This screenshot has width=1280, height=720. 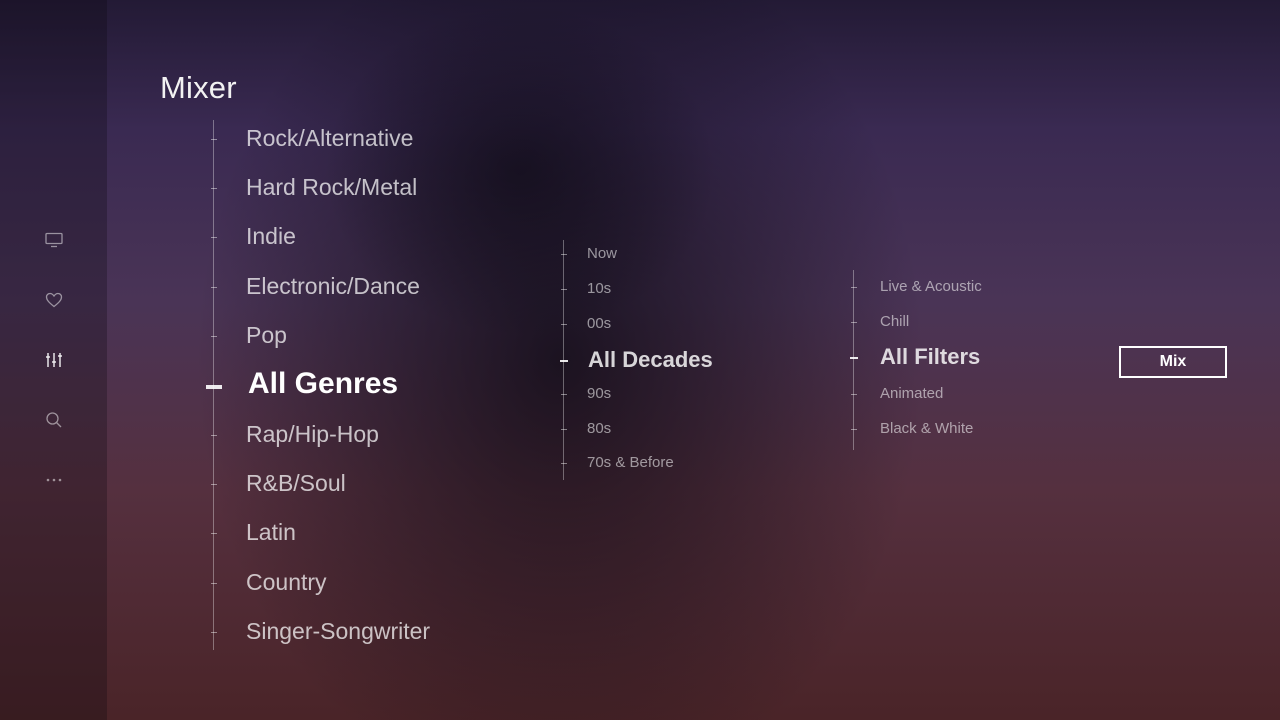 I want to click on page-title: Mixer, so click(x=198, y=87).